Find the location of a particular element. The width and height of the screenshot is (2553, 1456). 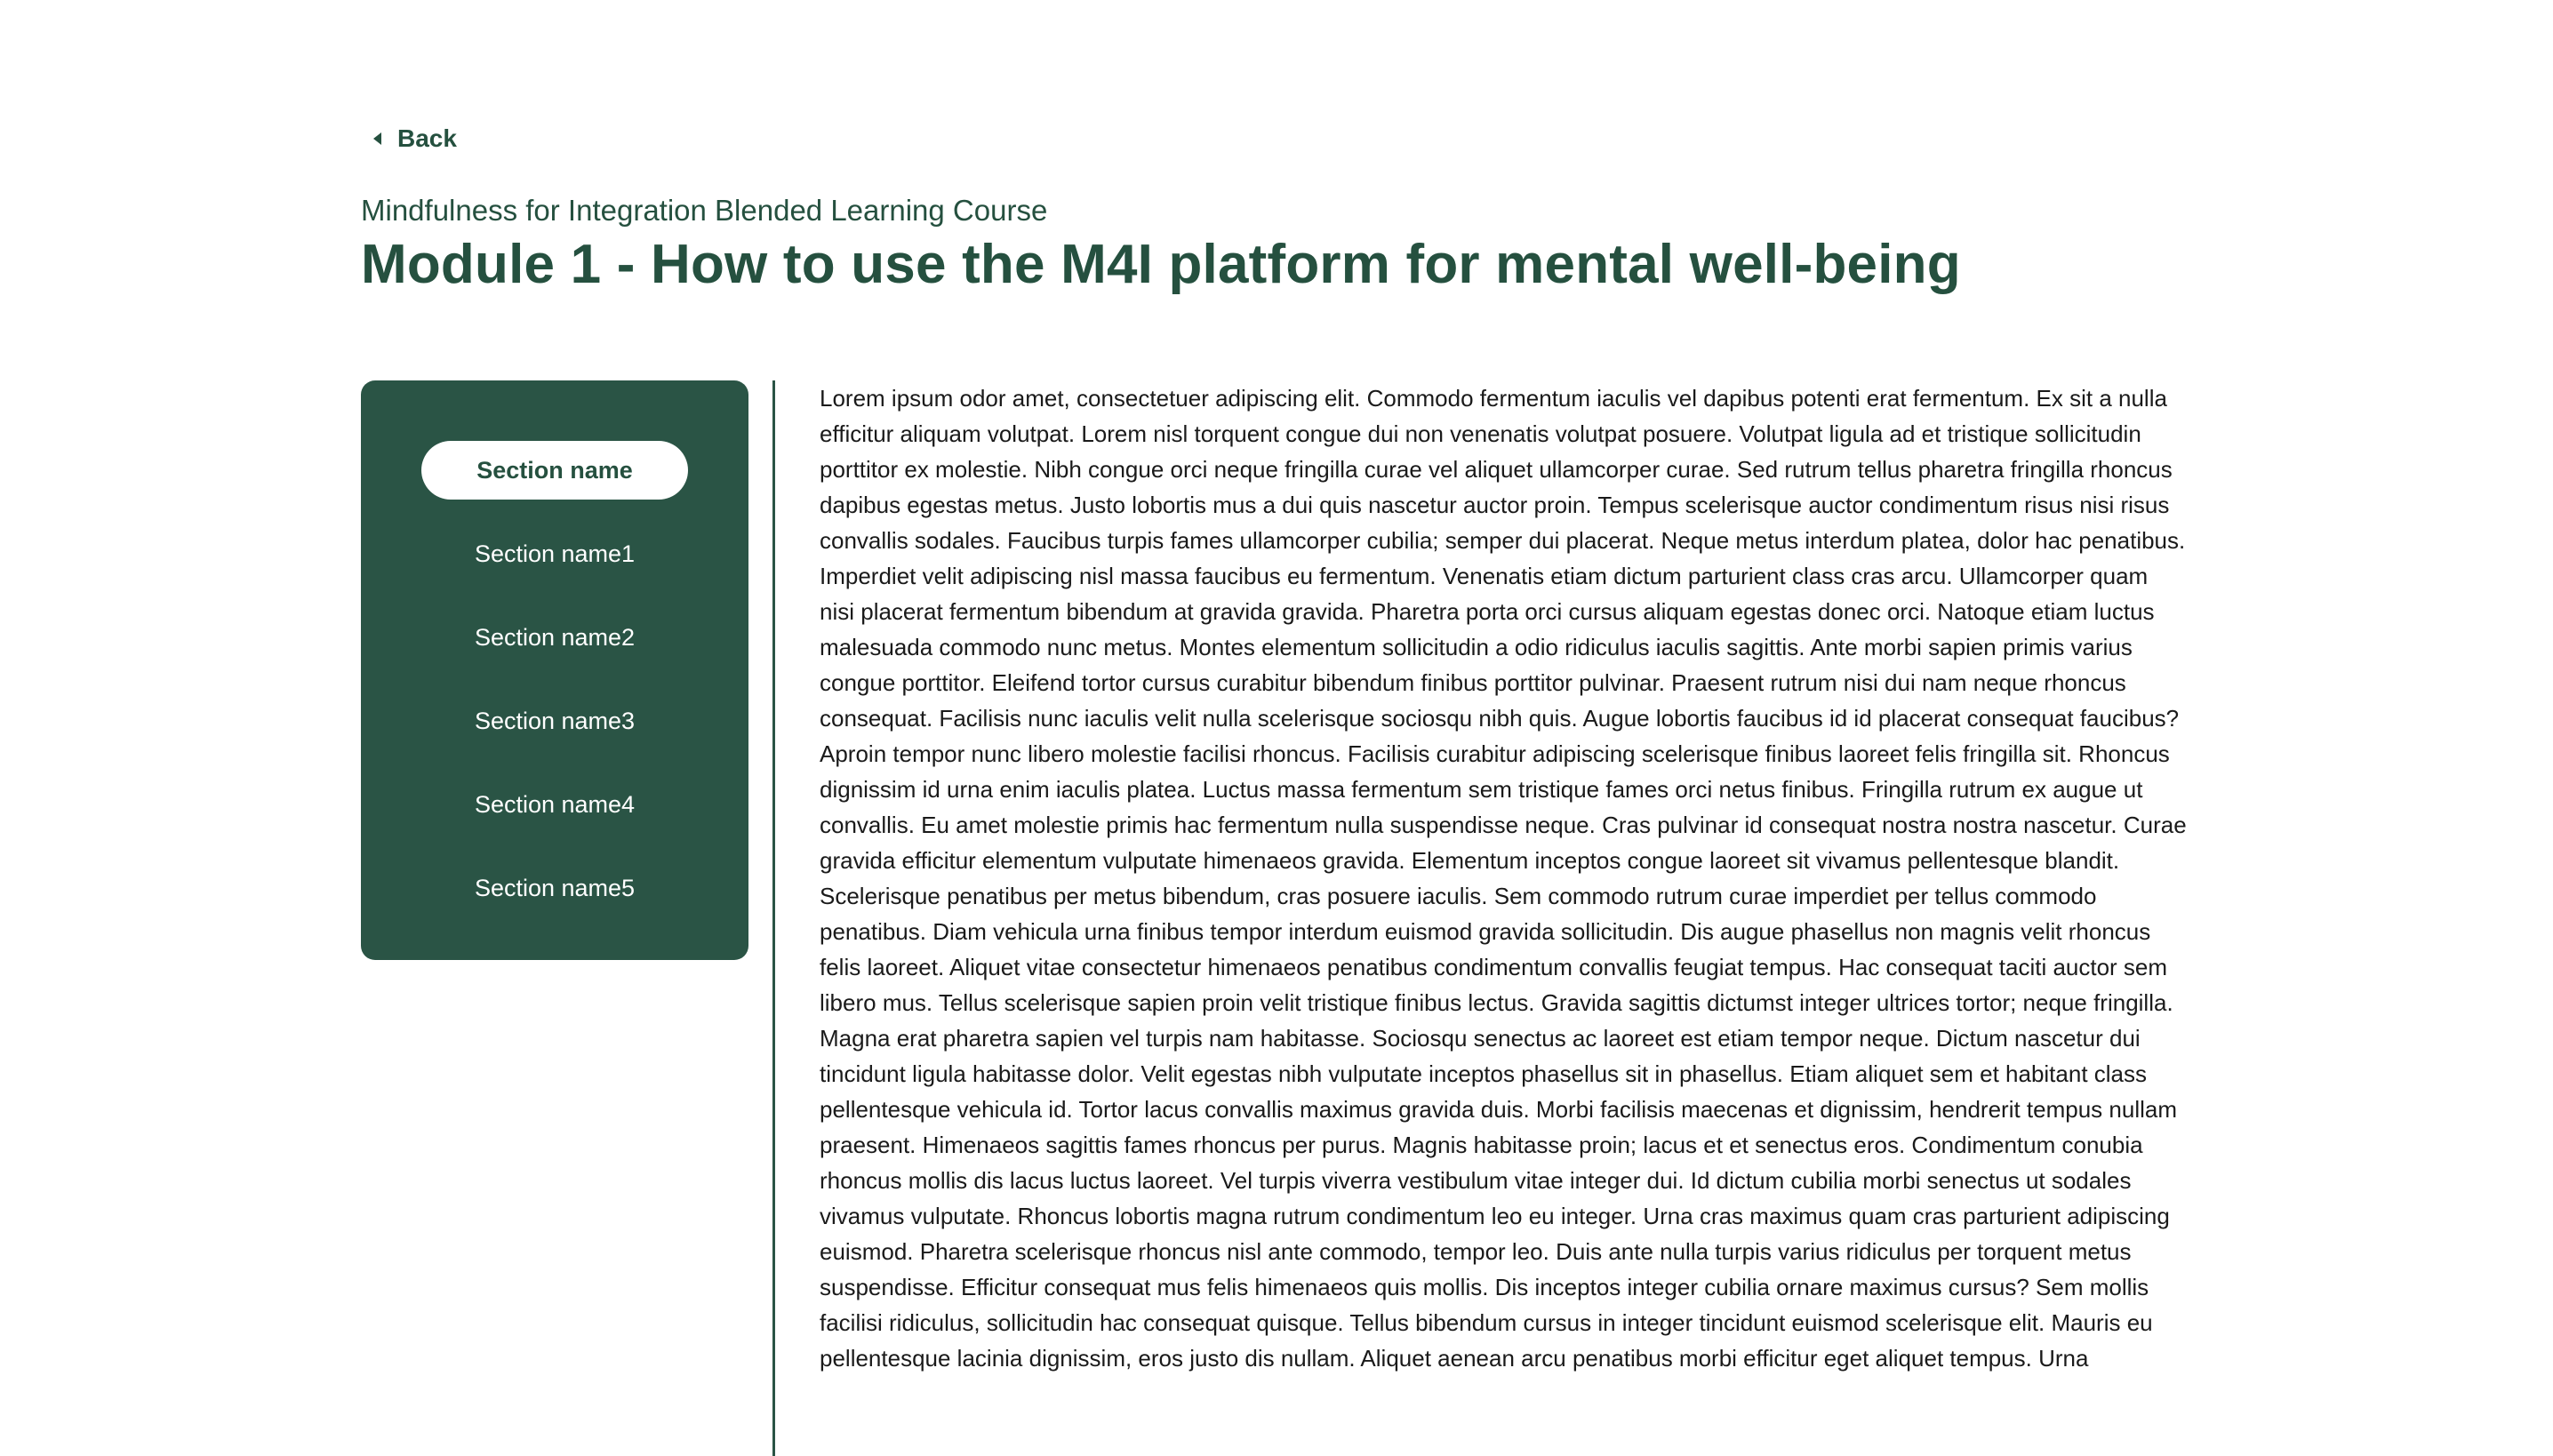

sidebar-item-section-name4: Section name4 is located at coordinates (554, 804).